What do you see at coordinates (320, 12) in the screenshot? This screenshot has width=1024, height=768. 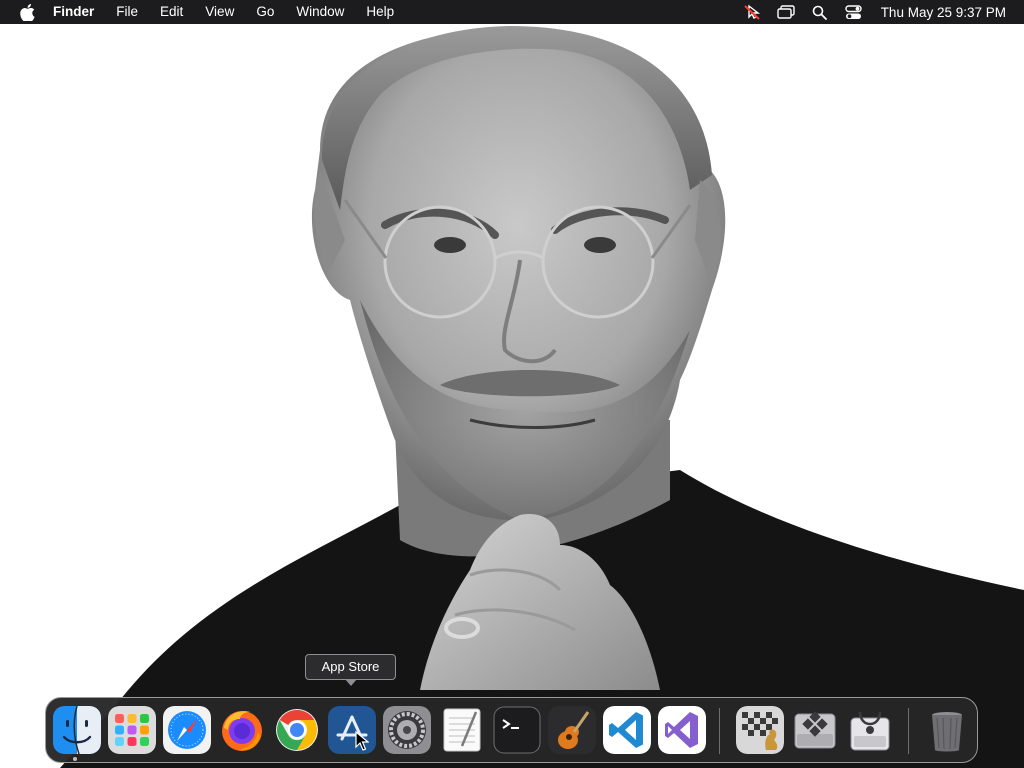 I see `menu-window: Window` at bounding box center [320, 12].